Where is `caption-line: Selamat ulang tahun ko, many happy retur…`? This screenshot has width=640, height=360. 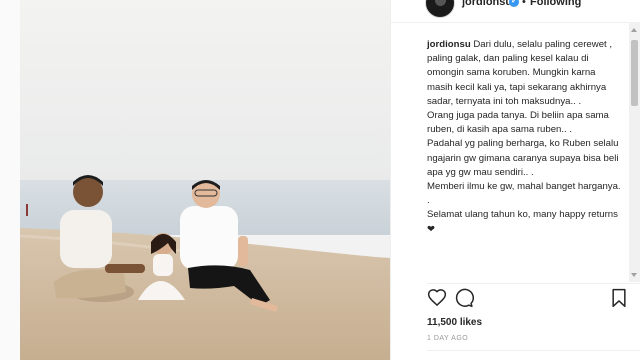
caption-line: Selamat ulang tahun ko, many happy retur… is located at coordinates (522, 222).